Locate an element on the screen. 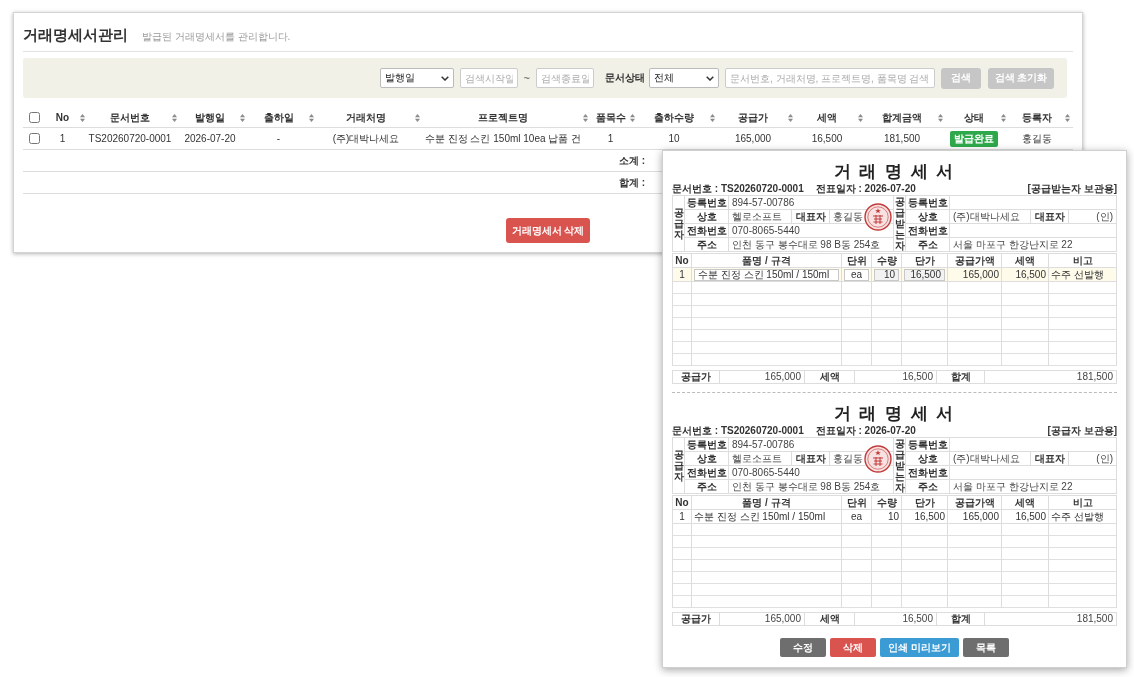 Image resolution: width=1134 pixels, height=677 pixels. item-column-header: 단위 is located at coordinates (856, 260).